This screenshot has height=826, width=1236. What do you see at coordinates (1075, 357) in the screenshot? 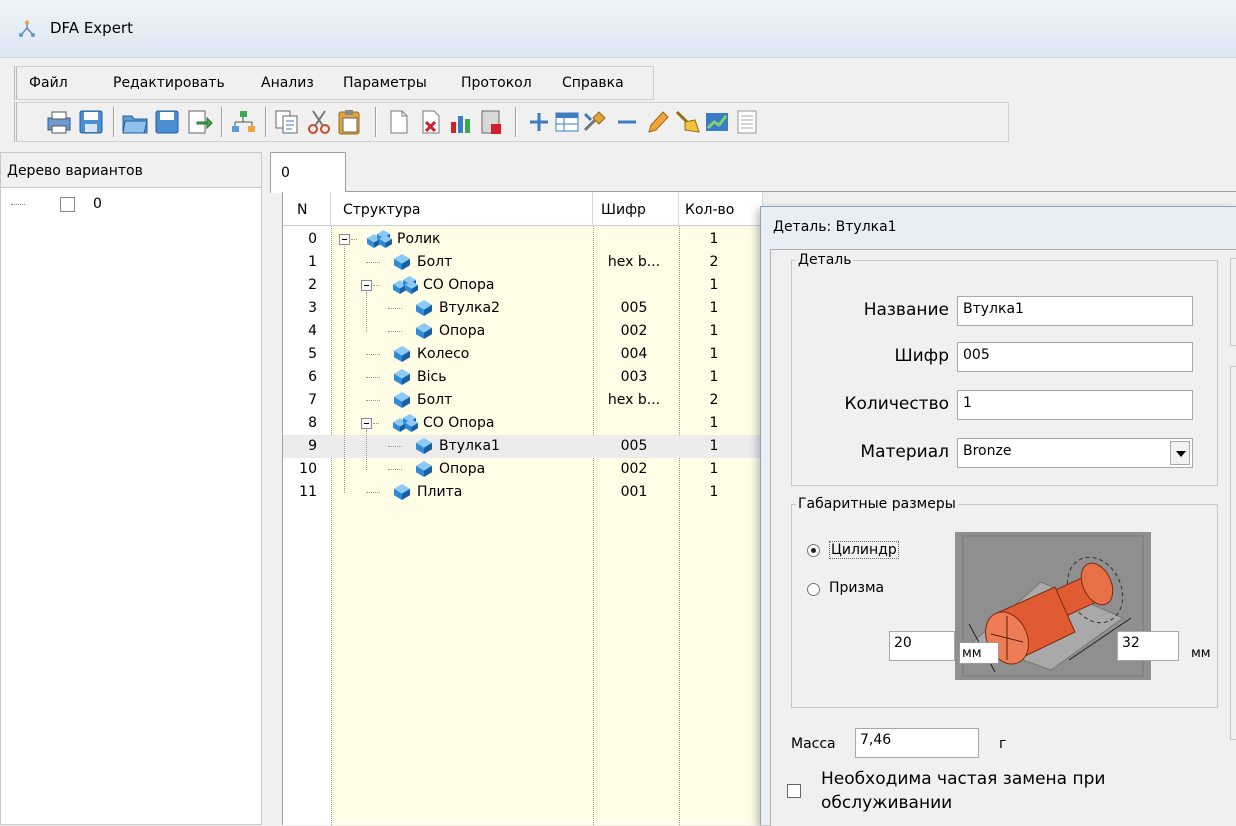
I see `code-field: 005` at bounding box center [1075, 357].